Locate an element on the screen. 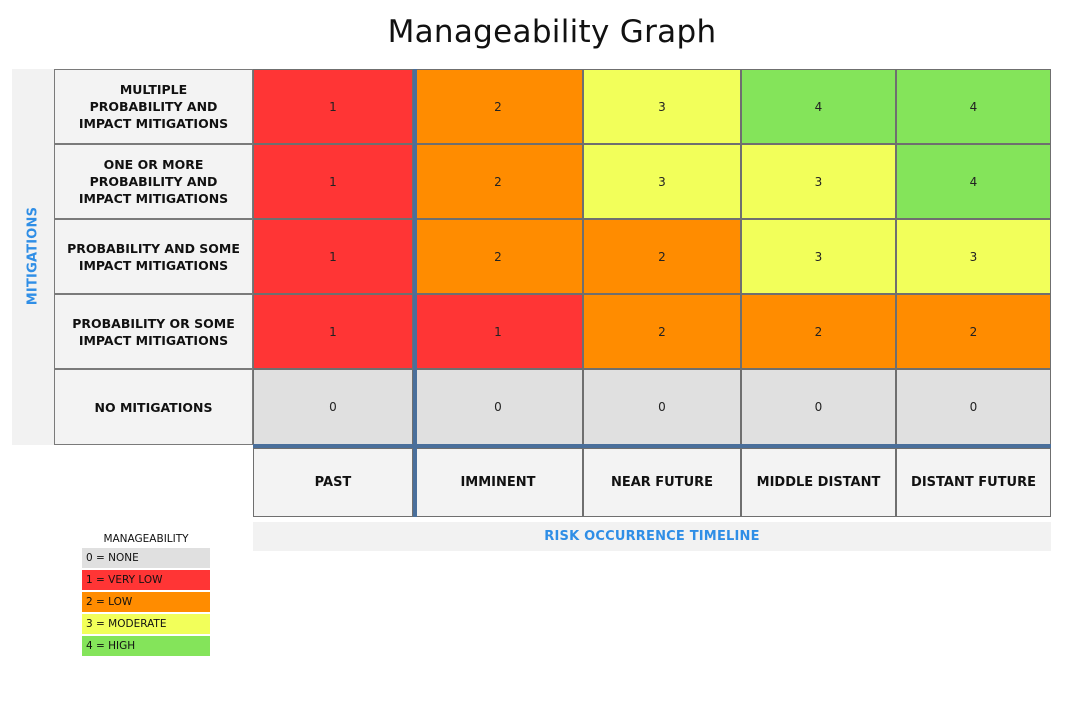 The width and height of the screenshot is (1065, 703). legend-item: 3 = MODERATE is located at coordinates (146, 624).